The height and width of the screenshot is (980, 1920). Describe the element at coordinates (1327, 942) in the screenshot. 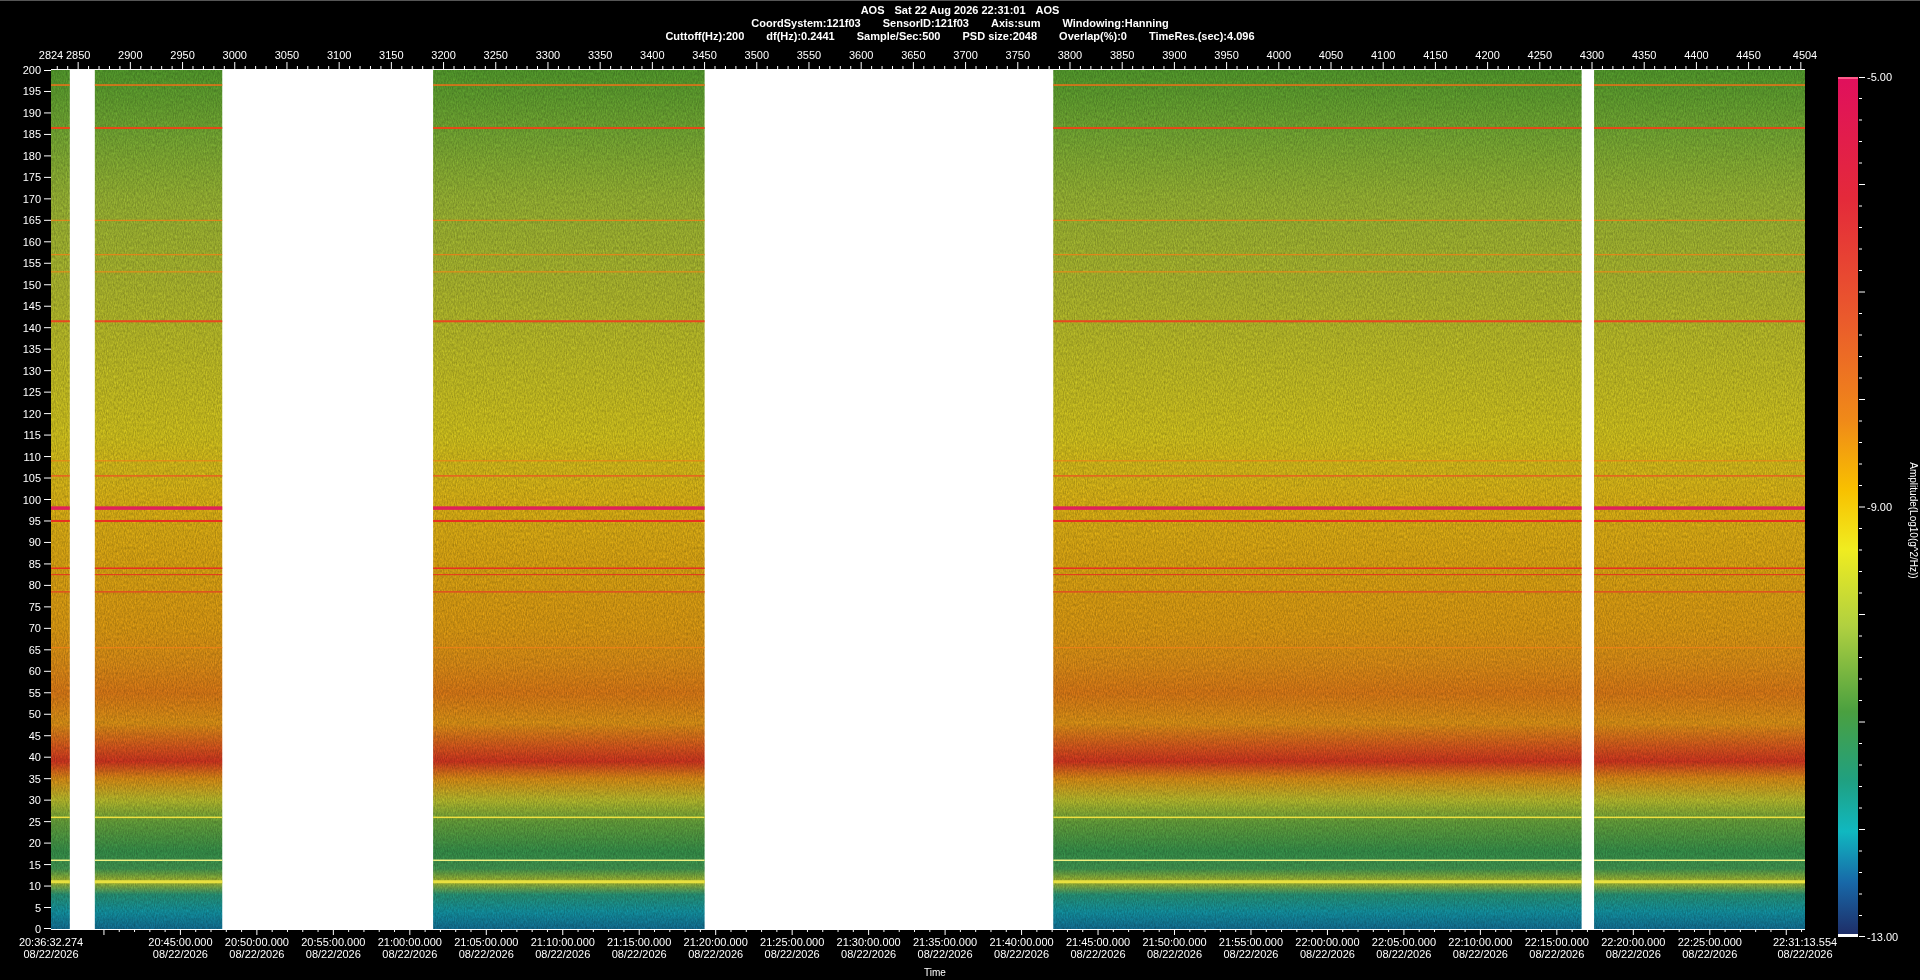

I see `axis-tick-label: 22:00:00.000` at that location.